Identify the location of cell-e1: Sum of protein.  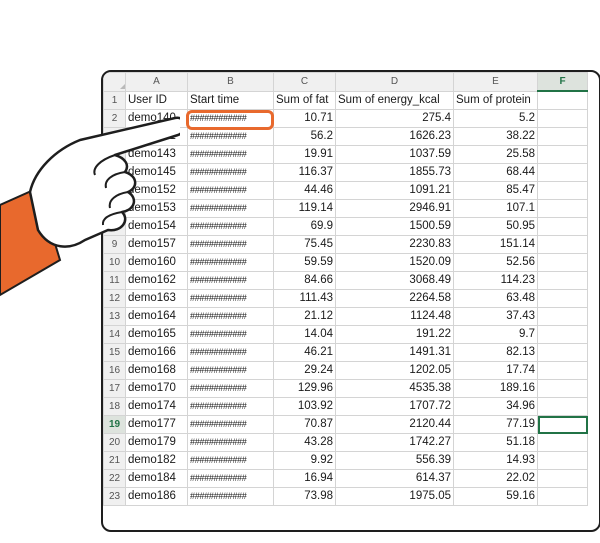
(495, 100).